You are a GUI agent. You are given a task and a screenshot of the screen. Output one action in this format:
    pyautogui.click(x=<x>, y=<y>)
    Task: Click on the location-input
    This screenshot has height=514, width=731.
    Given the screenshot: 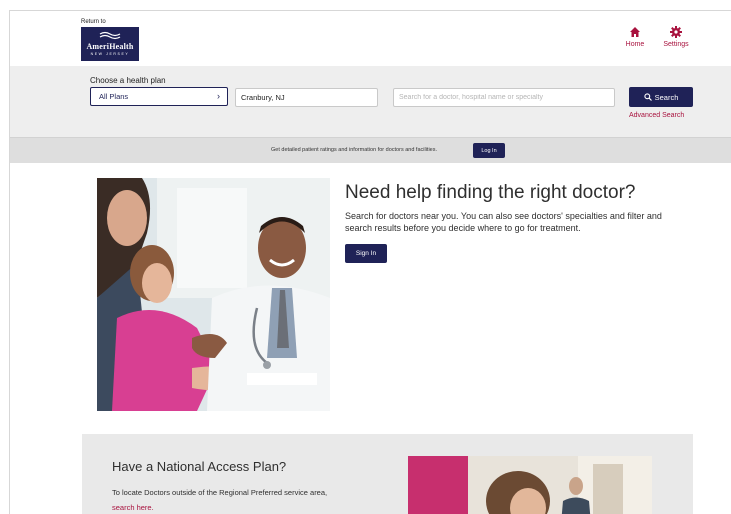 What is the action you would take?
    pyautogui.click(x=306, y=97)
    